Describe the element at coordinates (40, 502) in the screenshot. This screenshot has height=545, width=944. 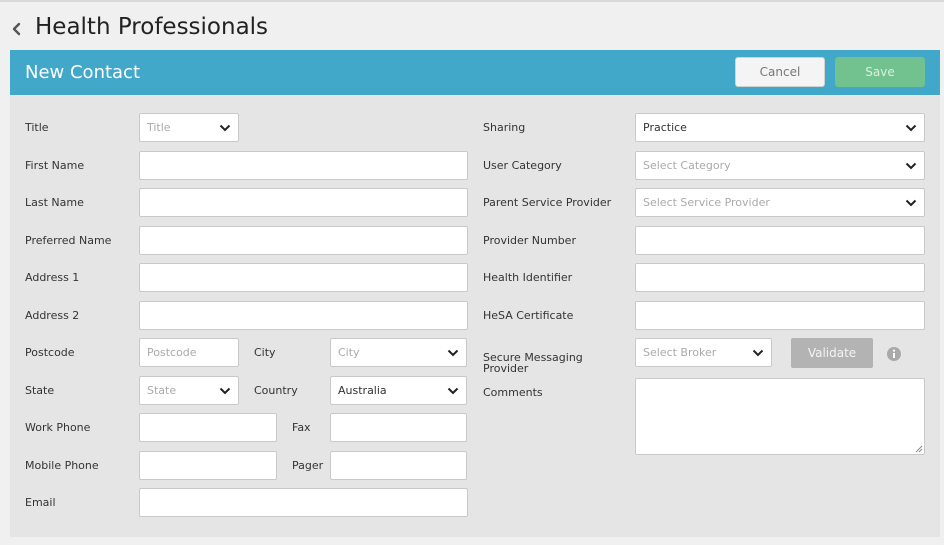
I see `email-label: Email` at that location.